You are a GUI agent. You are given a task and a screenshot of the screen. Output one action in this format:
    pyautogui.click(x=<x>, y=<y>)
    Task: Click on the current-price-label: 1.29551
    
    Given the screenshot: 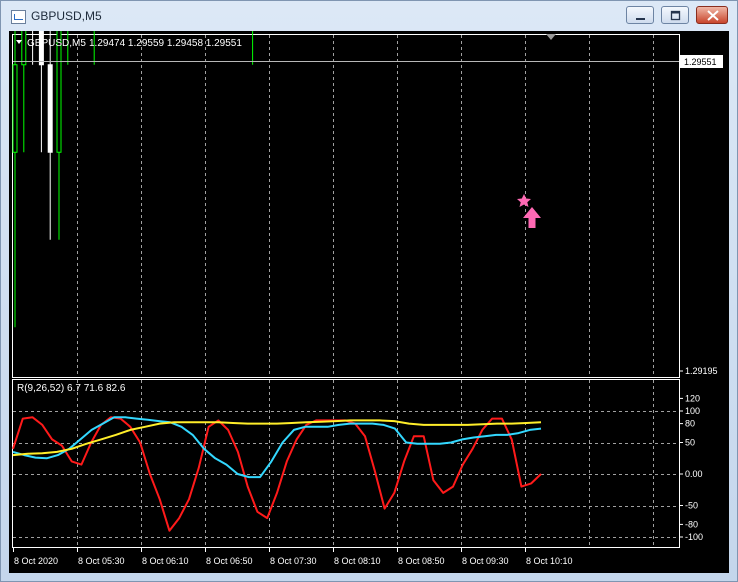 What is the action you would take?
    pyautogui.click(x=700, y=62)
    